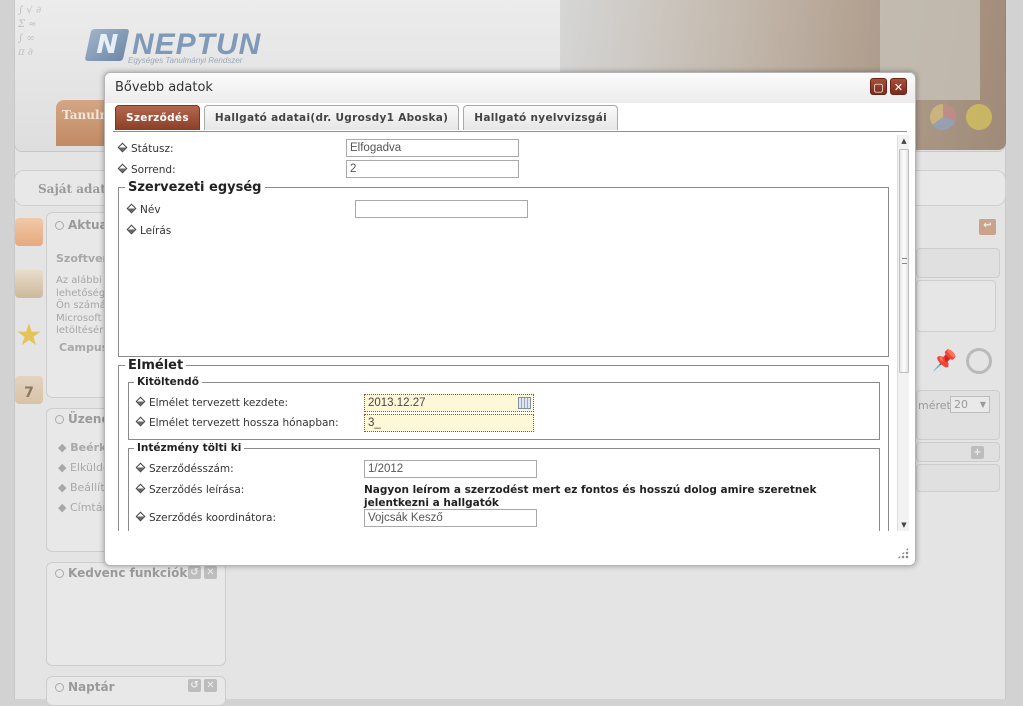 The height and width of the screenshot is (706, 1023). Describe the element at coordinates (157, 117) in the screenshot. I see `tab-szerzodes: Szerződés` at that location.